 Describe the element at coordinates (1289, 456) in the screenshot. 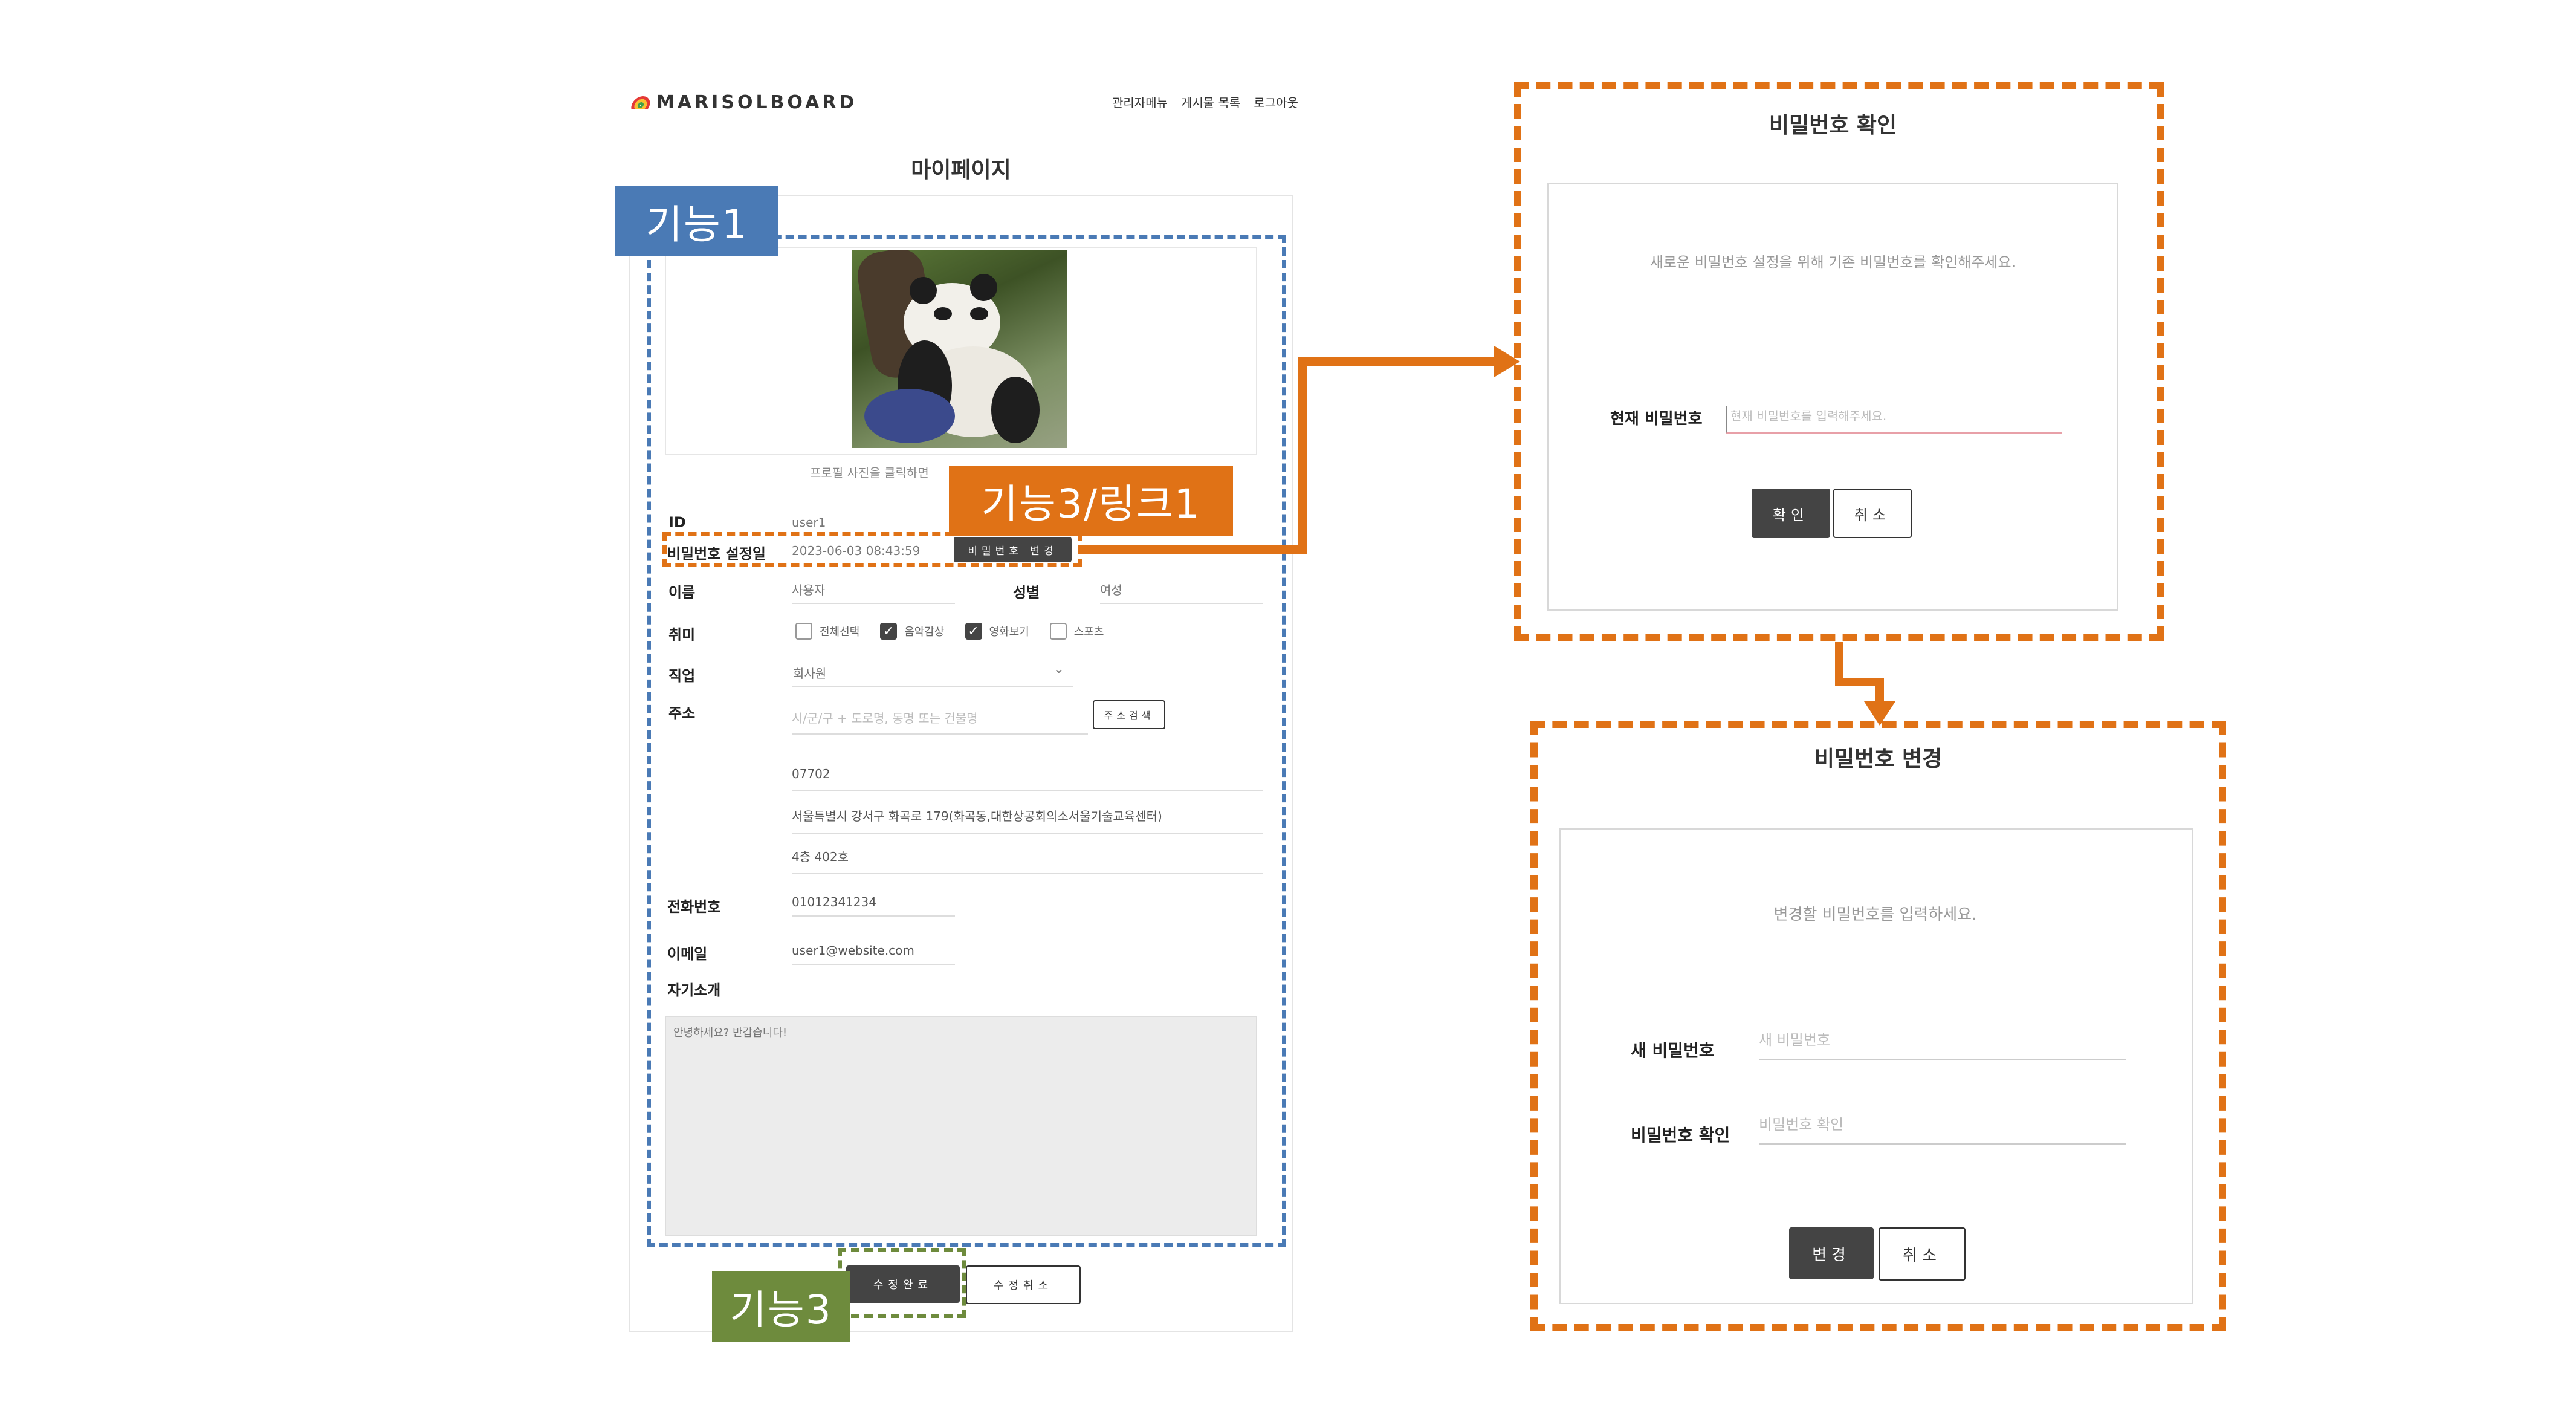

I see `arrow-to-confirm-dialog` at that location.